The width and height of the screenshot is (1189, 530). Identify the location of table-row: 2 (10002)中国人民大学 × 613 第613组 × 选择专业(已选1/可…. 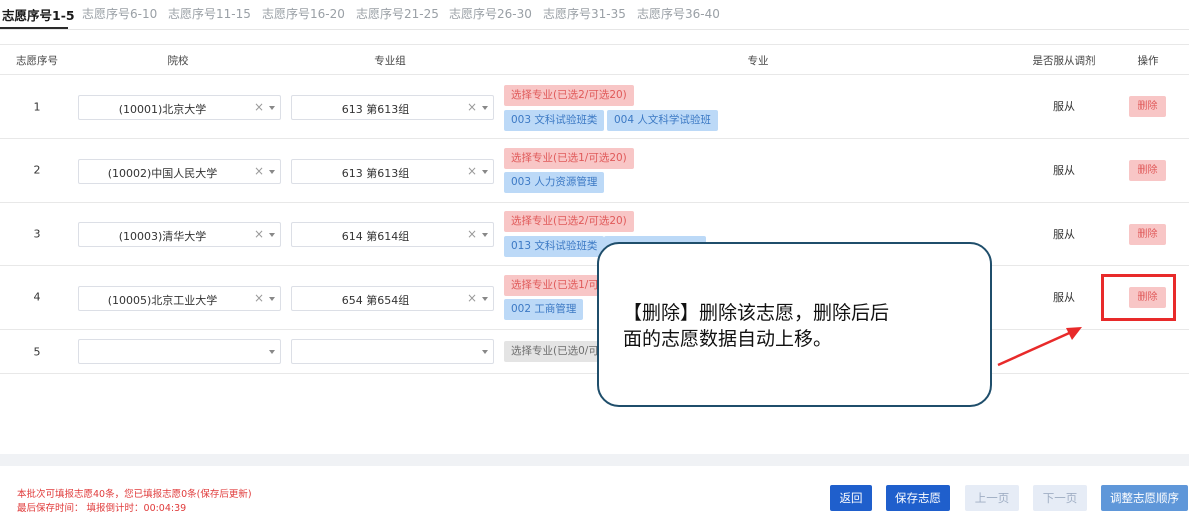
(594, 171).